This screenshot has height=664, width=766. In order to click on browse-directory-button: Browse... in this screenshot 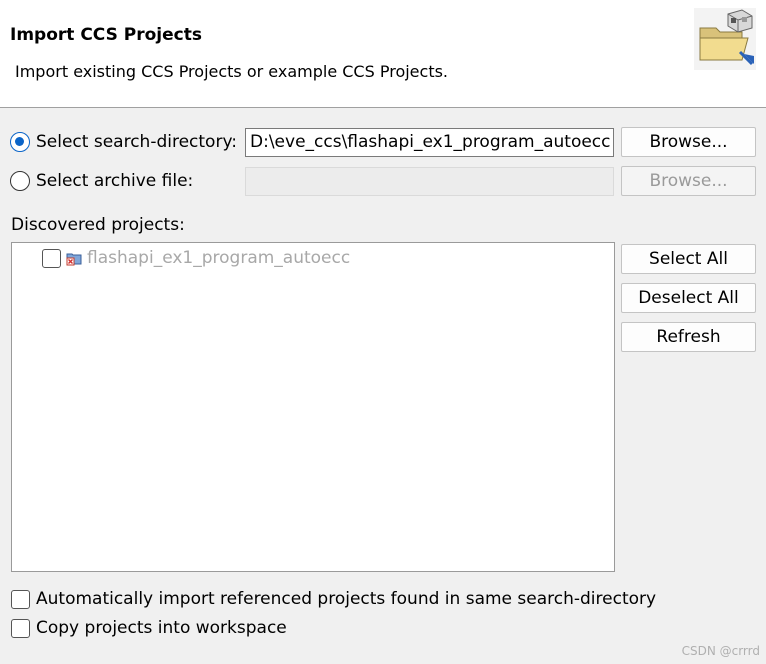, I will do `click(688, 142)`.